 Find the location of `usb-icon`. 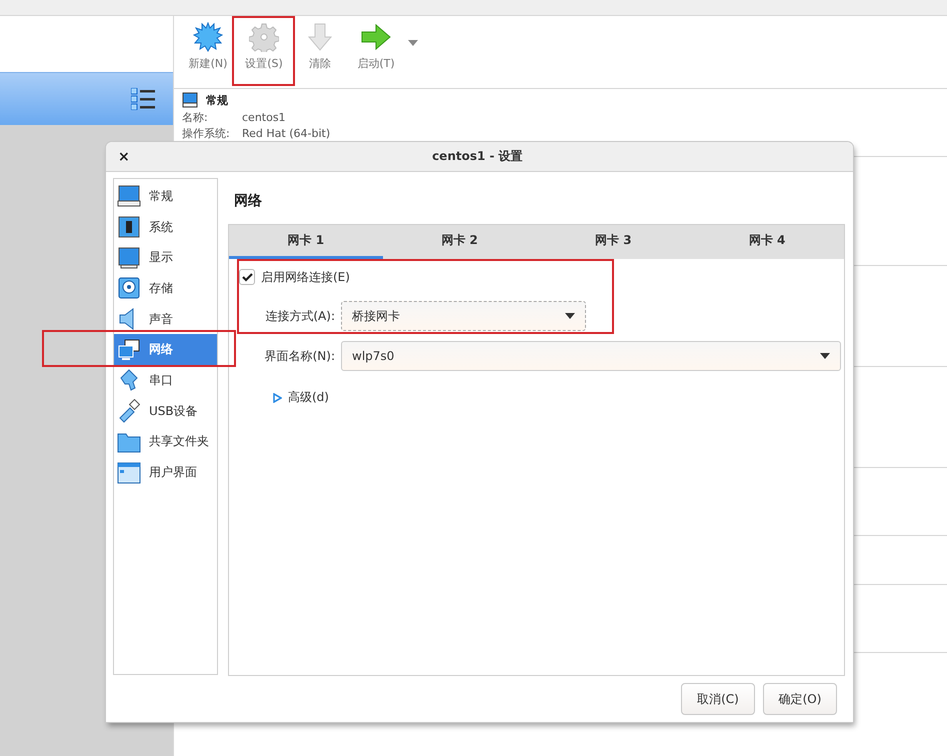

usb-icon is located at coordinates (129, 411).